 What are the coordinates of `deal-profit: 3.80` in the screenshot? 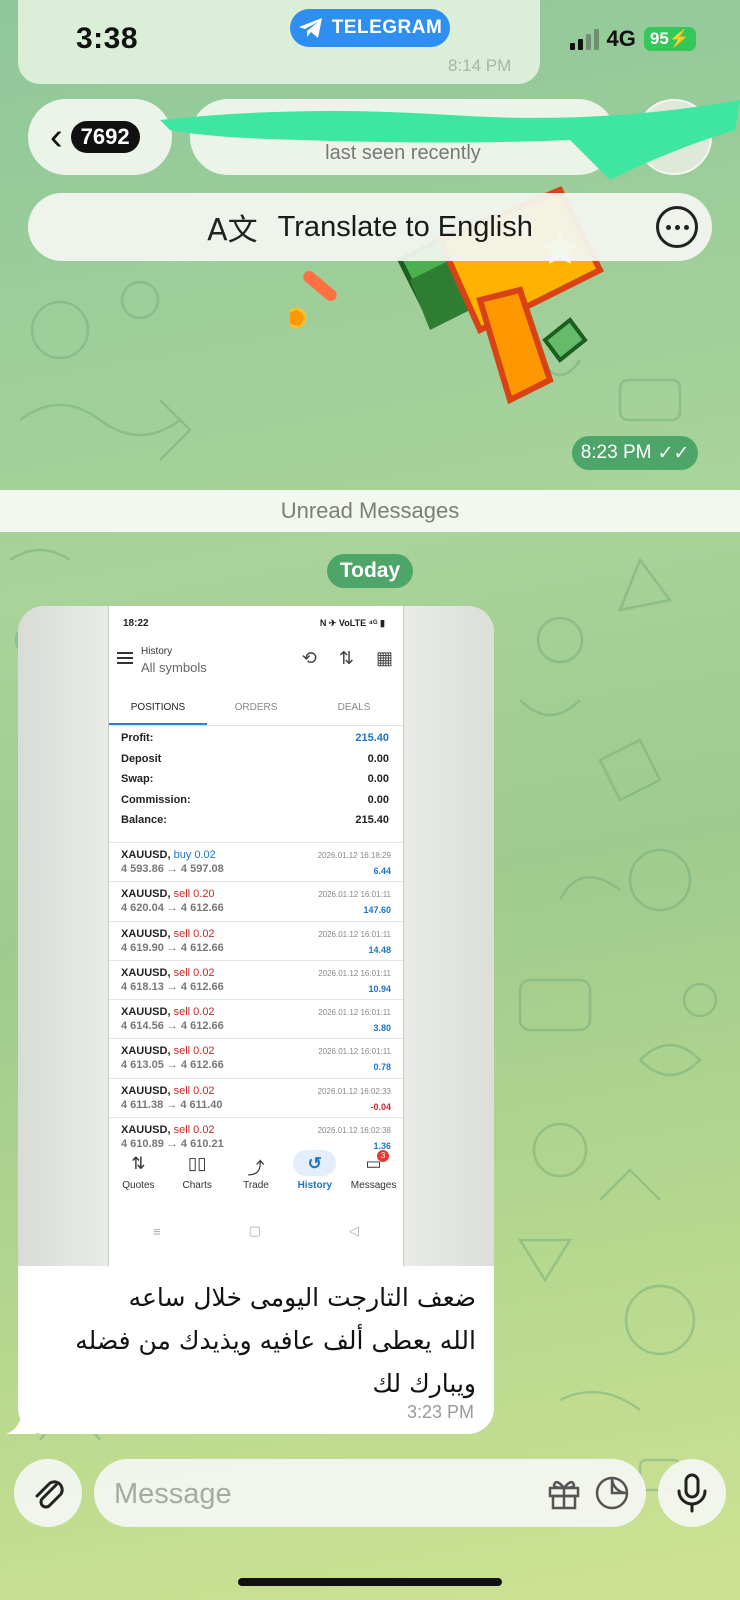 It's located at (382, 1028).